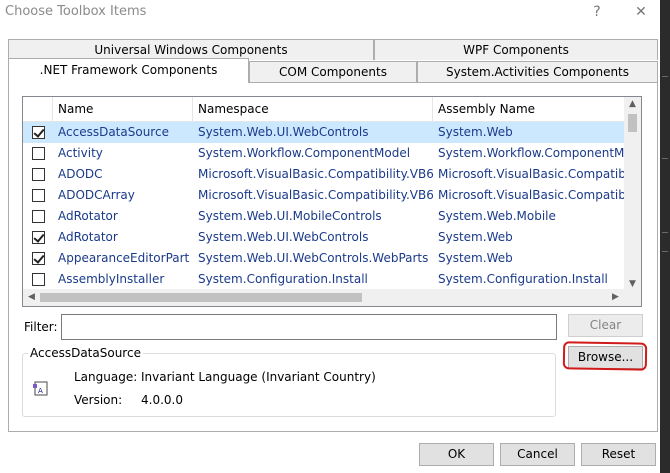 Image resolution: width=670 pixels, height=473 pixels. Describe the element at coordinates (290, 216) in the screenshot. I see `row-namespace: System.Web.UI.MobileControls` at that location.